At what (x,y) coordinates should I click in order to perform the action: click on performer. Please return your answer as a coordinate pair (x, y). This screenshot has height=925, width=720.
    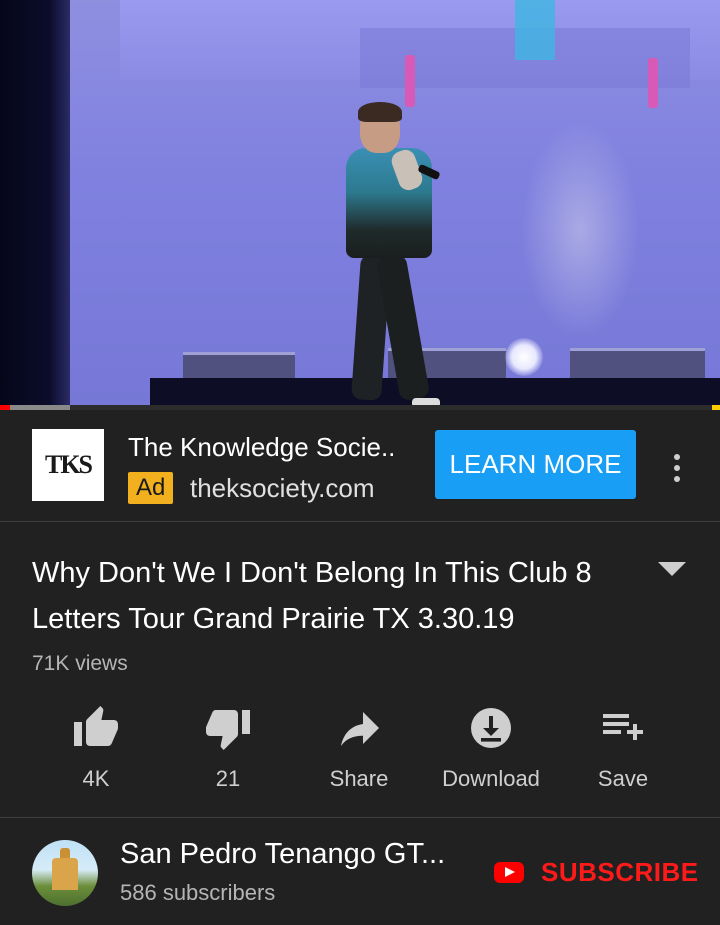
    Looking at the image, I should click on (380, 112).